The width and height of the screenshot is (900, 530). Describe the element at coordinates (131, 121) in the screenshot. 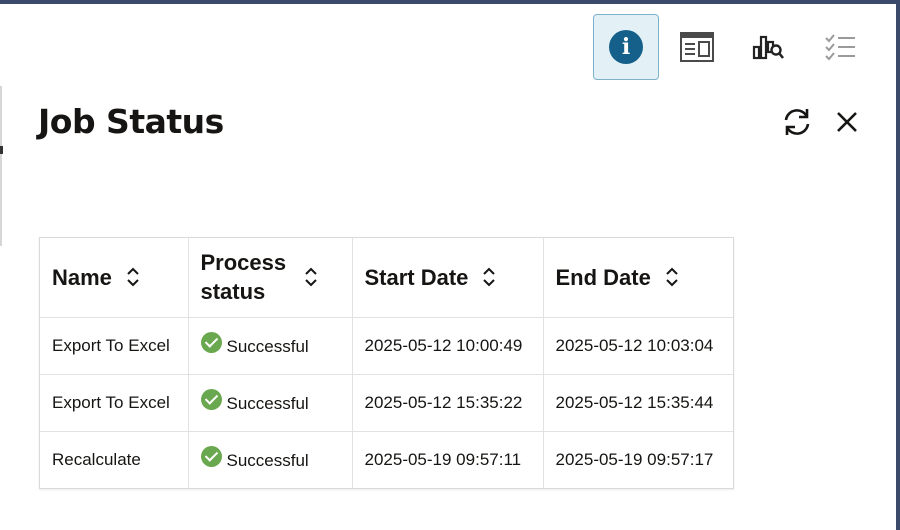

I see `panel-title: Job Status` at that location.